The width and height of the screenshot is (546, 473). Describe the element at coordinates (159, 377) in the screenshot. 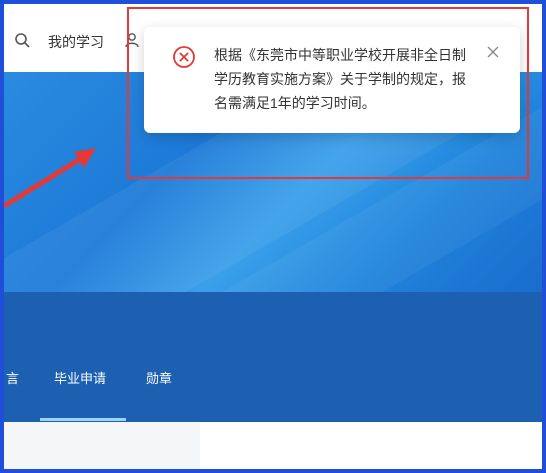

I see `tab-badges: 勋章` at that location.